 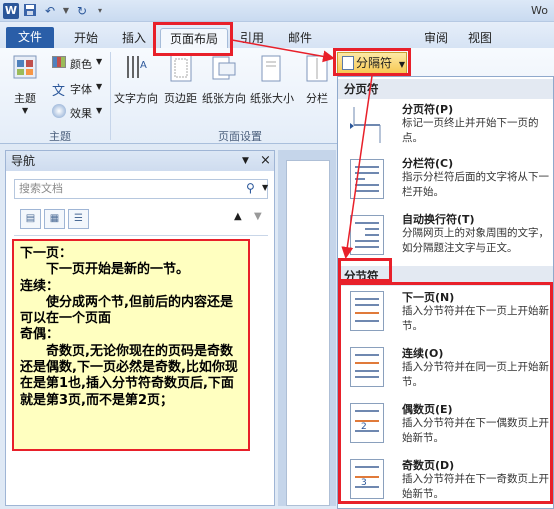 What do you see at coordinates (30, 37) in the screenshot?
I see `tab-file: 文件` at bounding box center [30, 37].